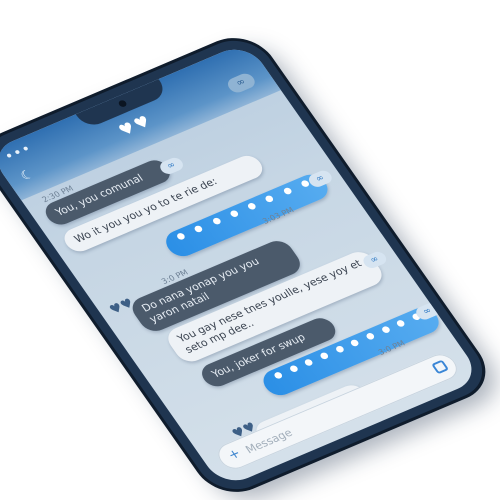 The height and width of the screenshot is (500, 500). I want to click on heart-icon: ♥♥, so click(135, 125).